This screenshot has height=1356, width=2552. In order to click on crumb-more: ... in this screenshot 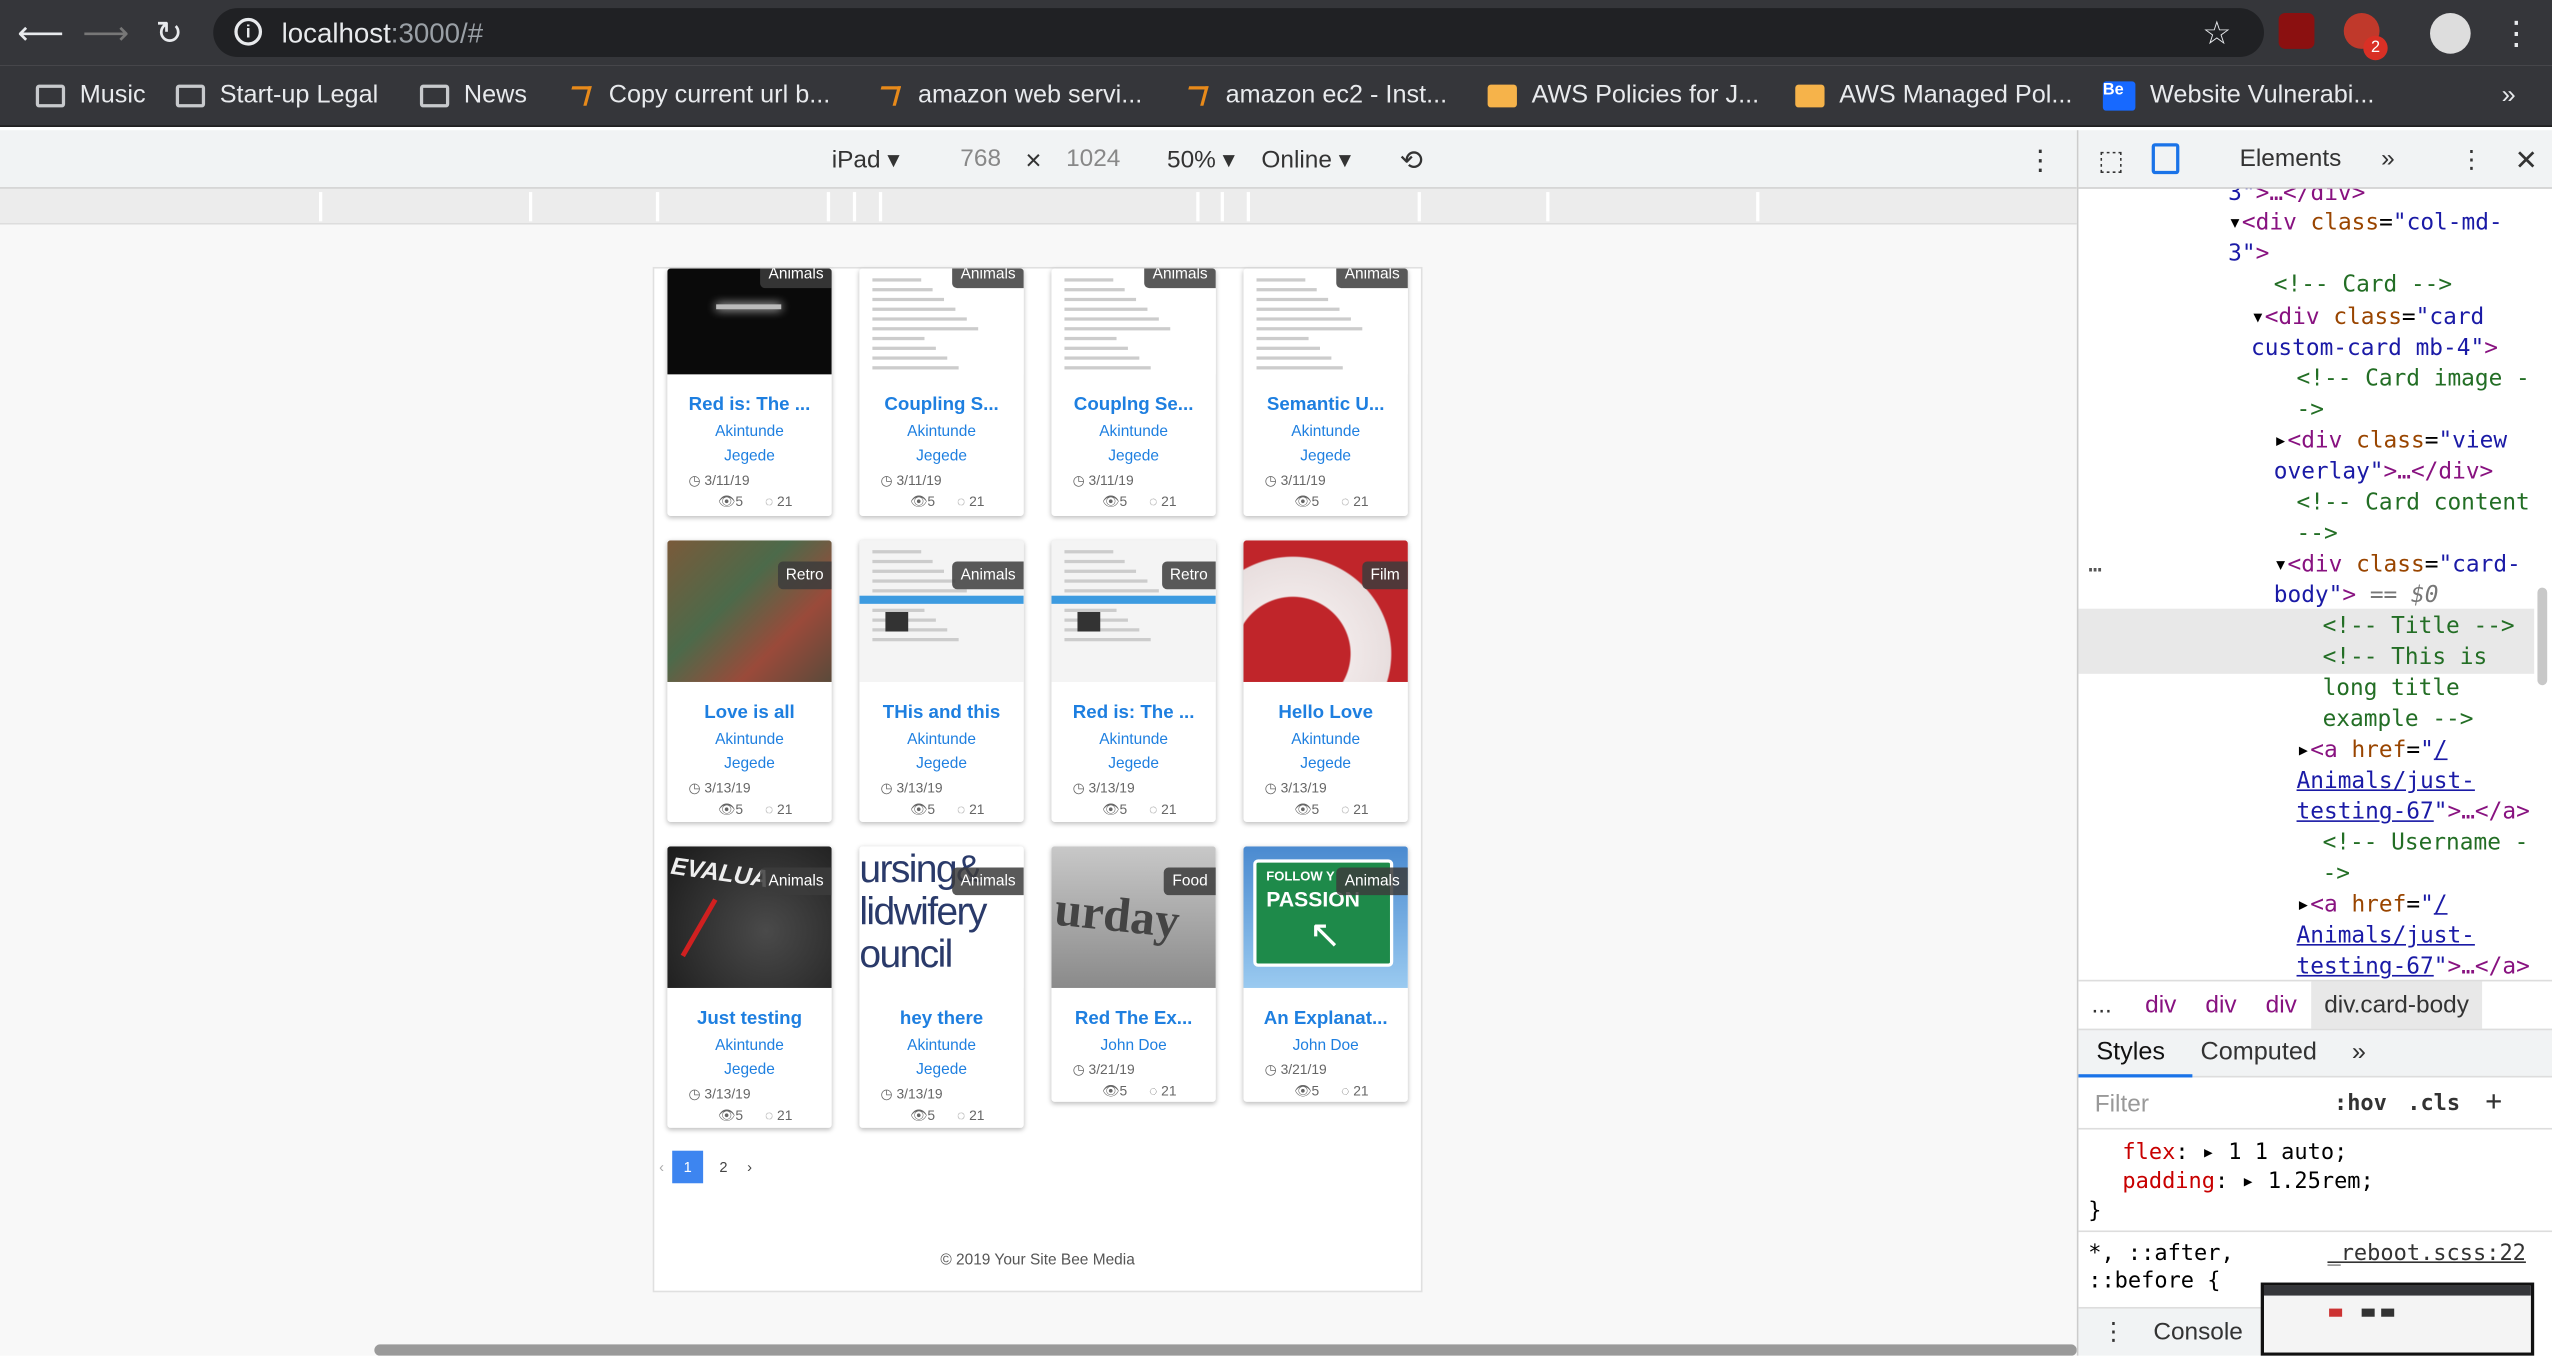, I will do `click(2101, 1005)`.